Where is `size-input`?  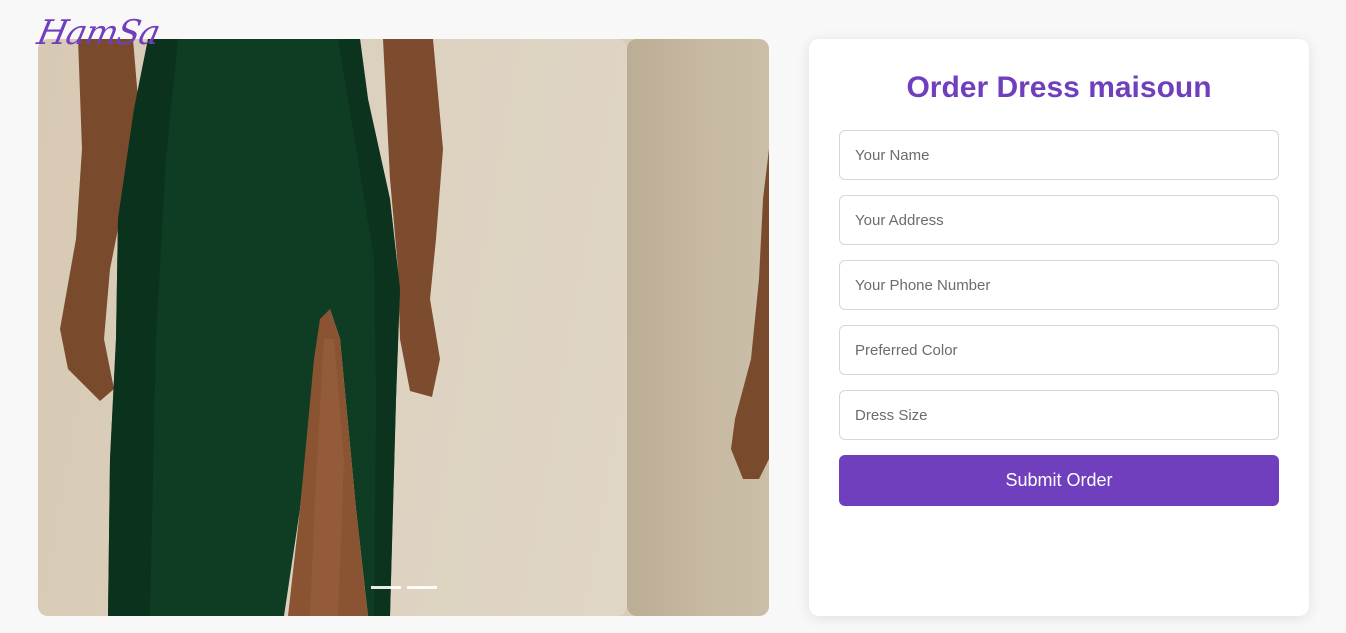 size-input is located at coordinates (1059, 415).